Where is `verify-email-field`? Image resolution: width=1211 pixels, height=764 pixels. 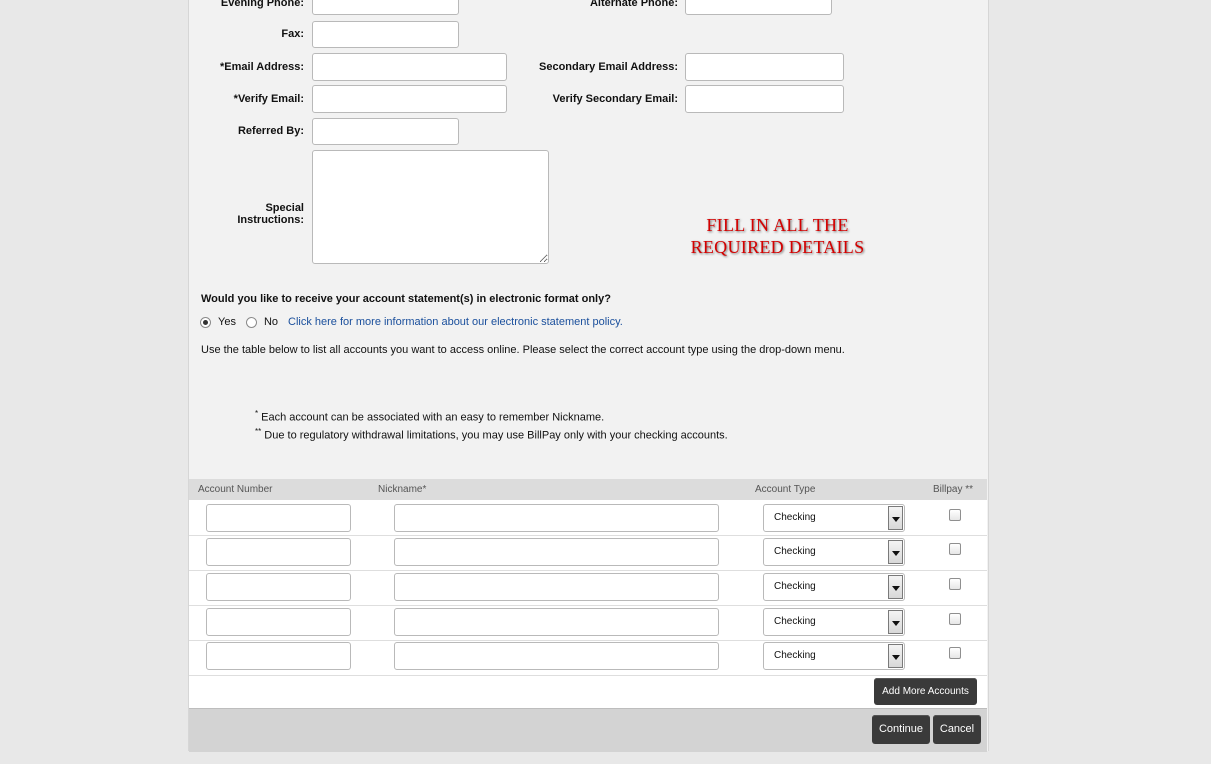 verify-email-field is located at coordinates (409, 99).